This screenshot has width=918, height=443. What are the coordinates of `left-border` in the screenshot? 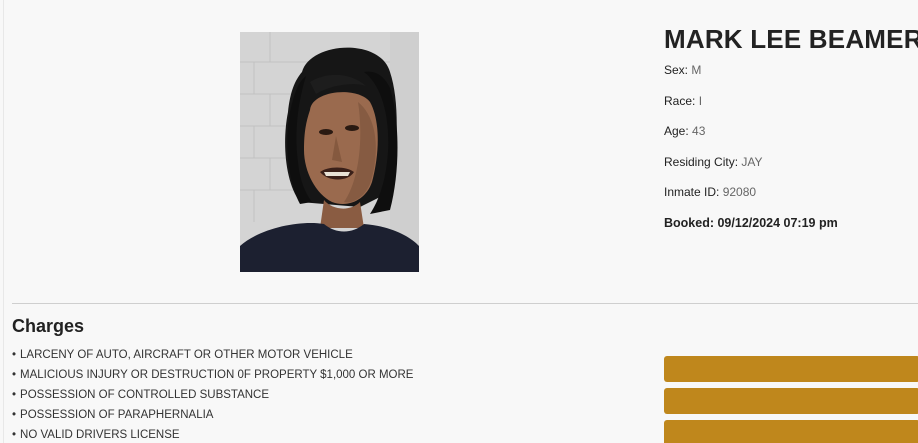 It's located at (3, 221).